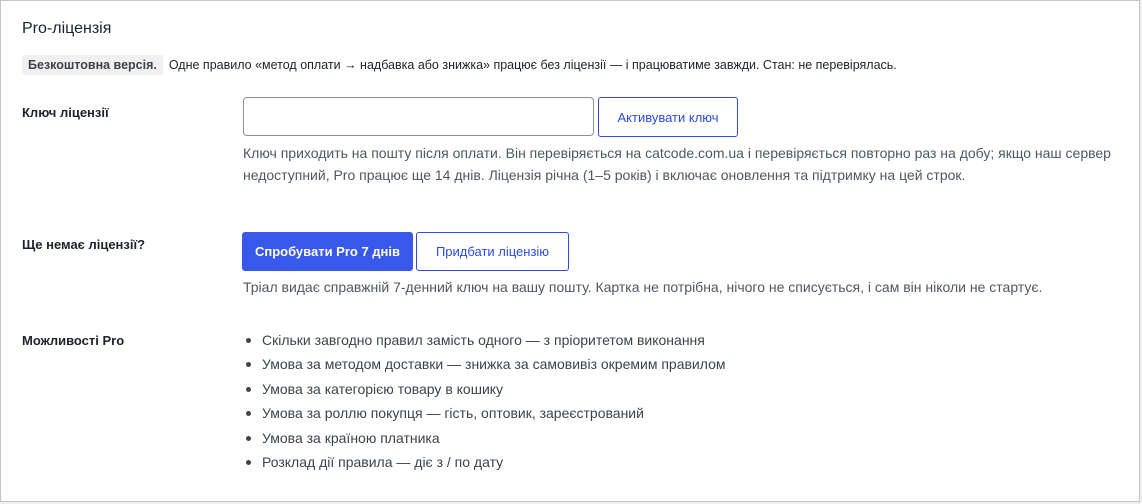  I want to click on list-item: Розклад дії правила — діє з / по дату, so click(484, 462).